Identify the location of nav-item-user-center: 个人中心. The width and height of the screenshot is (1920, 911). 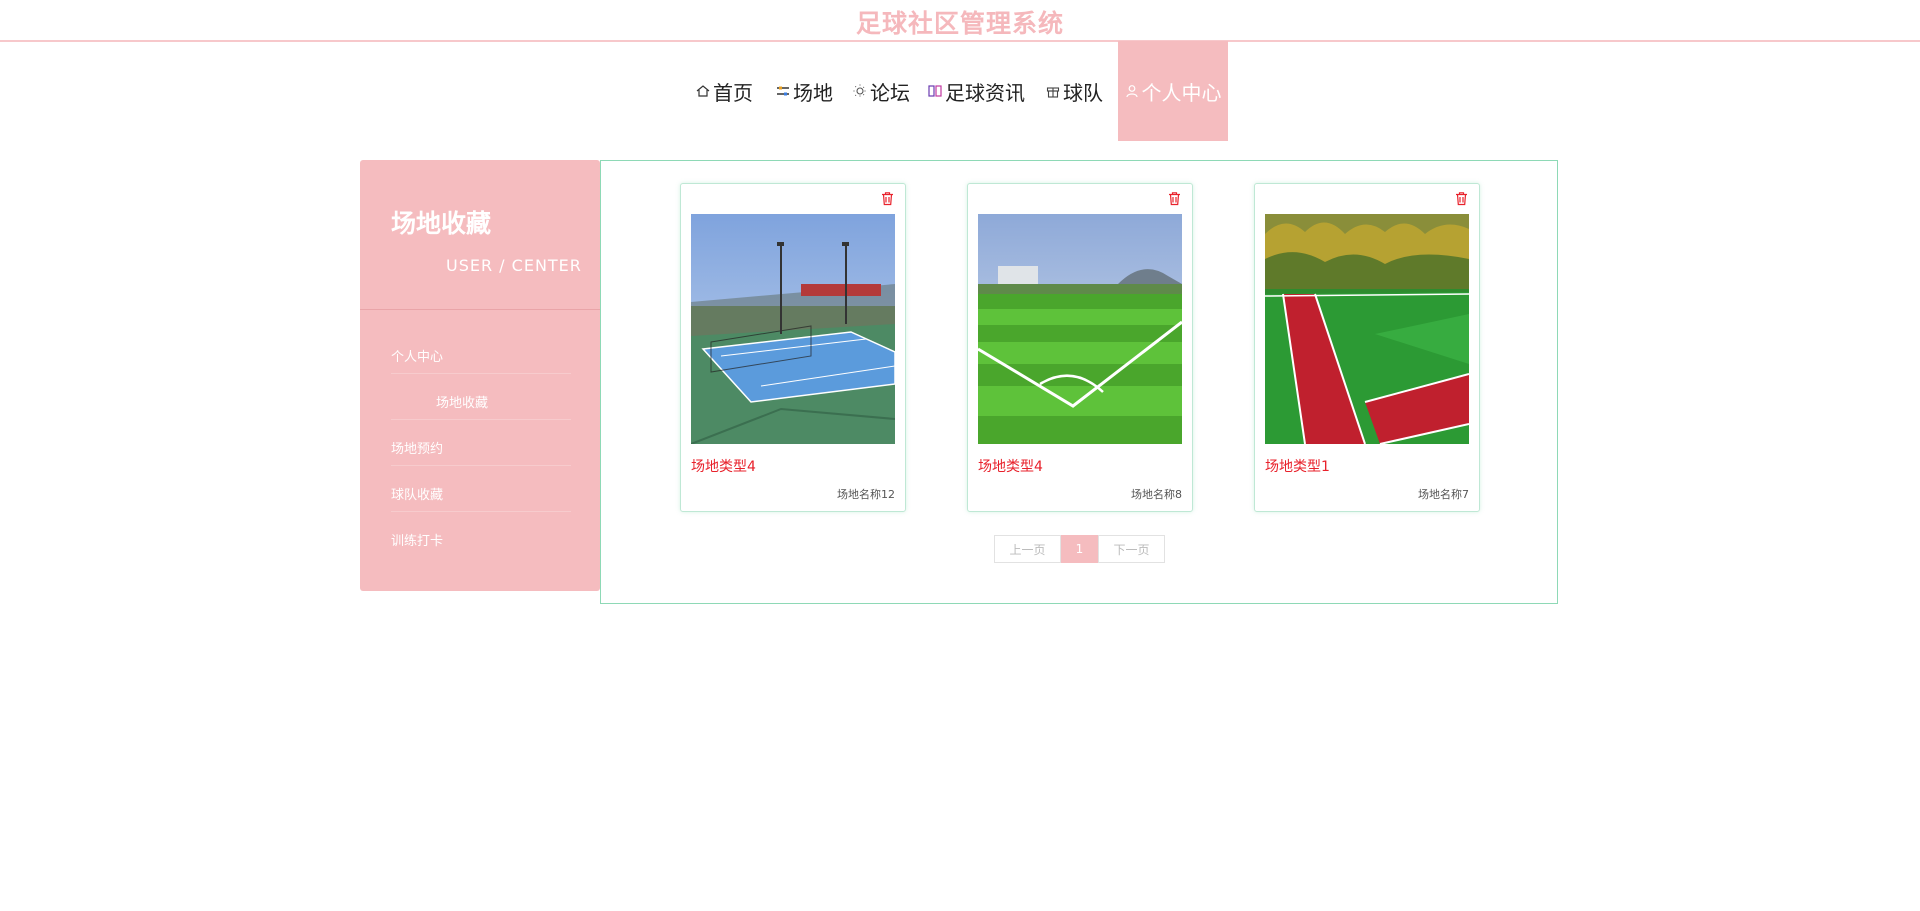
(1173, 91).